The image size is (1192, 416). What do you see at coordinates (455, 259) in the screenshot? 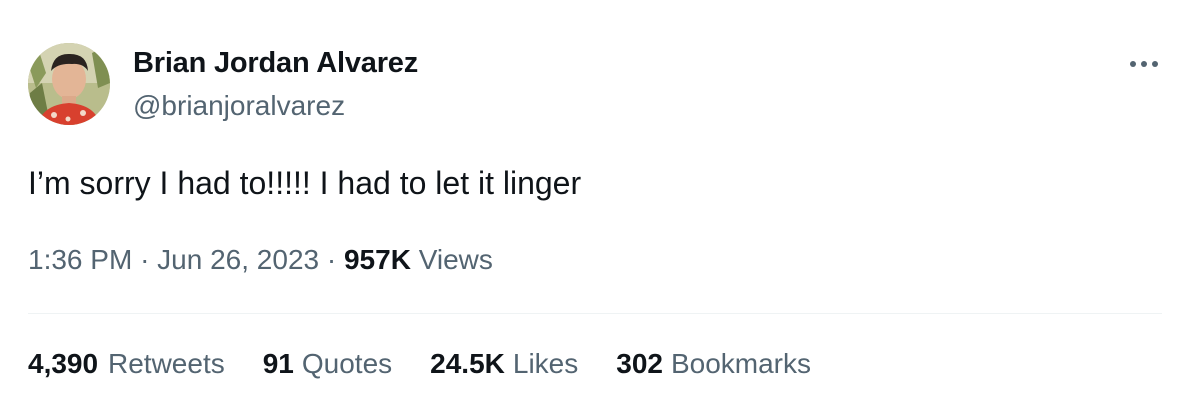
I see `views-label: Views` at bounding box center [455, 259].